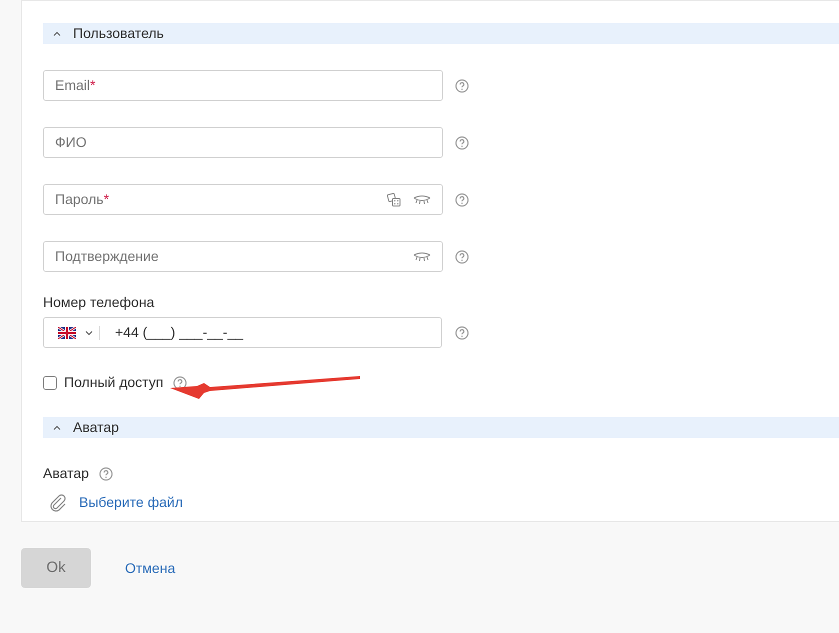 This screenshot has width=839, height=633. What do you see at coordinates (67, 332) in the screenshot?
I see `flag-icon` at bounding box center [67, 332].